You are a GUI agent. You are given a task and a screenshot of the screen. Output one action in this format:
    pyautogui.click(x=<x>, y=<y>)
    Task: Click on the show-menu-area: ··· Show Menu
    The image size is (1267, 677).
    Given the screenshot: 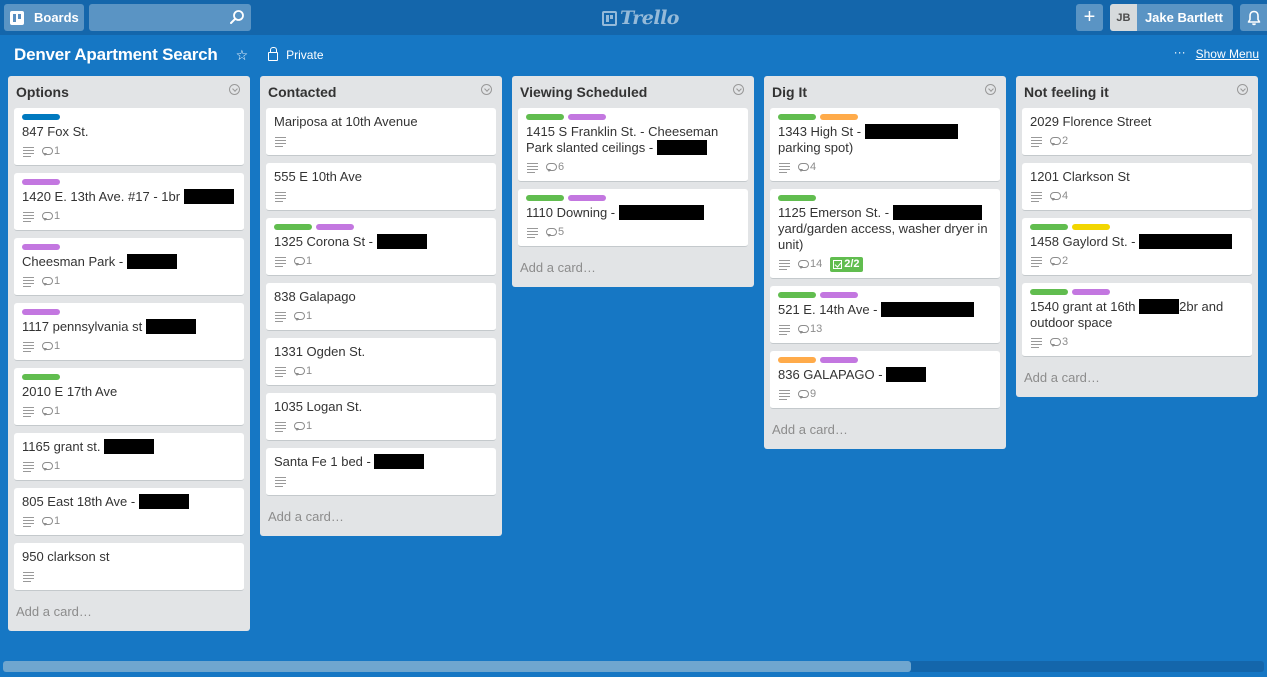 What is the action you would take?
    pyautogui.click(x=1216, y=53)
    